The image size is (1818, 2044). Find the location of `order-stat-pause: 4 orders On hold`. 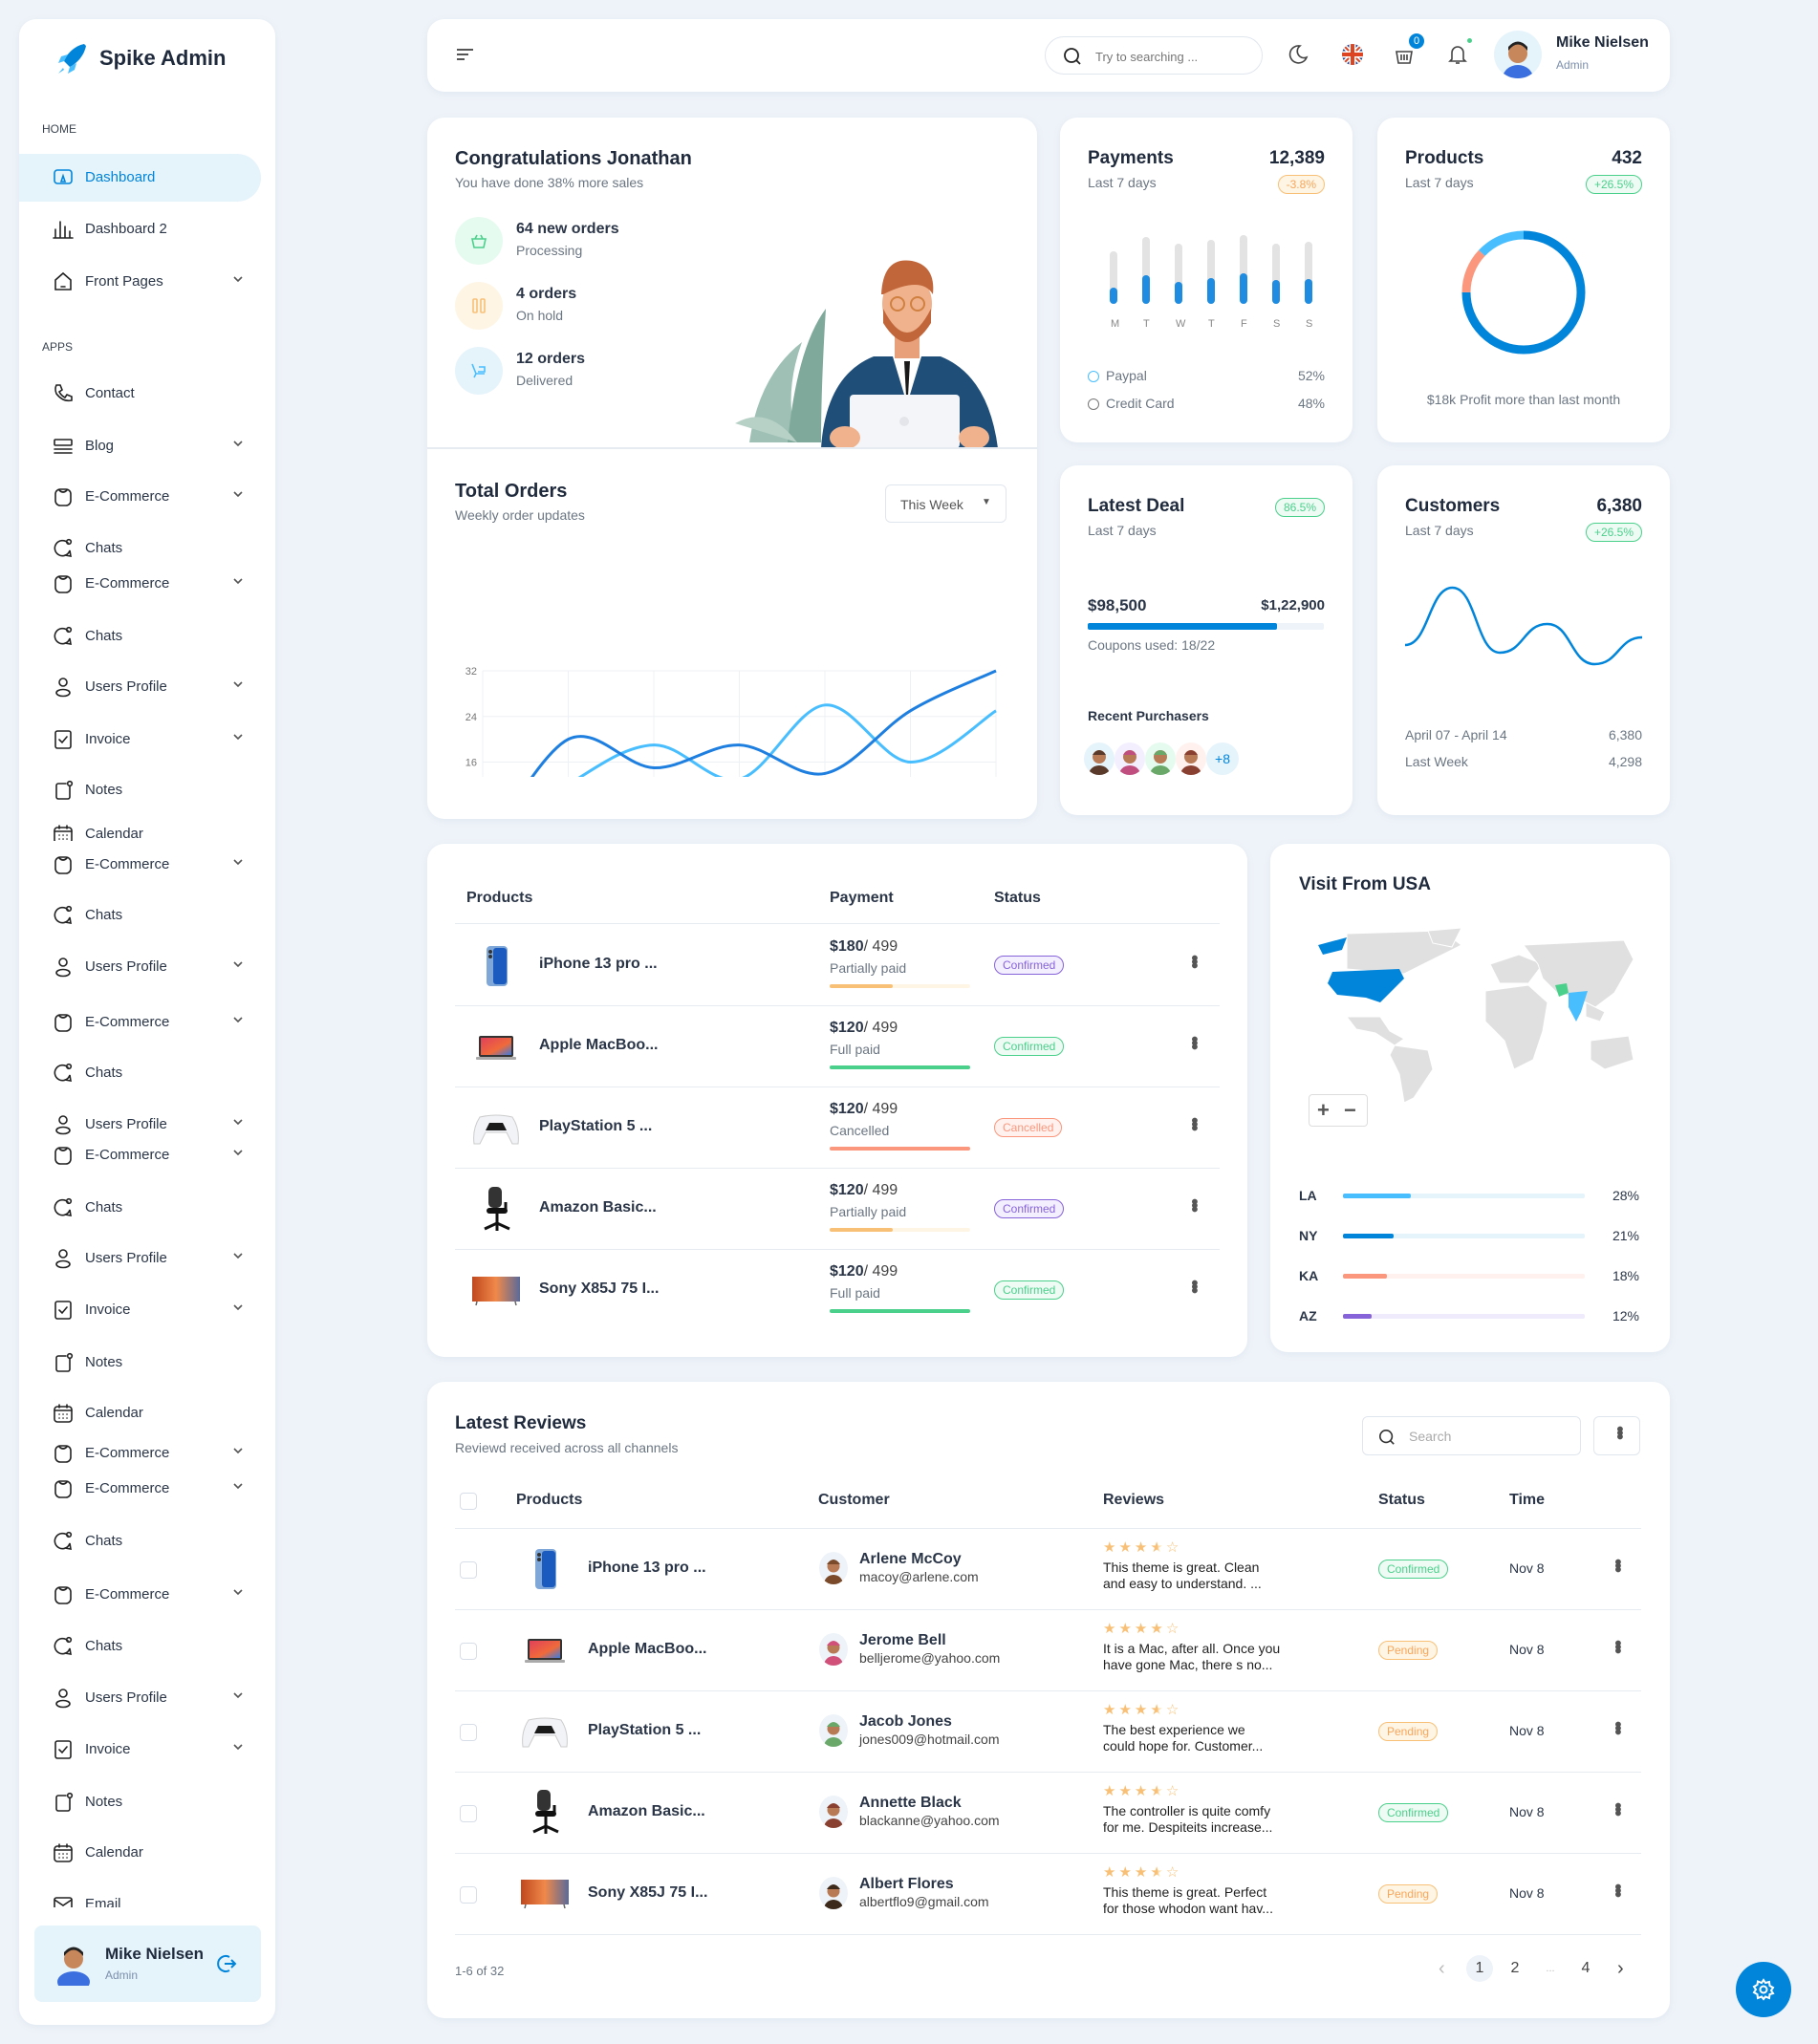

order-stat-pause: 4 orders On hold is located at coordinates (560, 306).